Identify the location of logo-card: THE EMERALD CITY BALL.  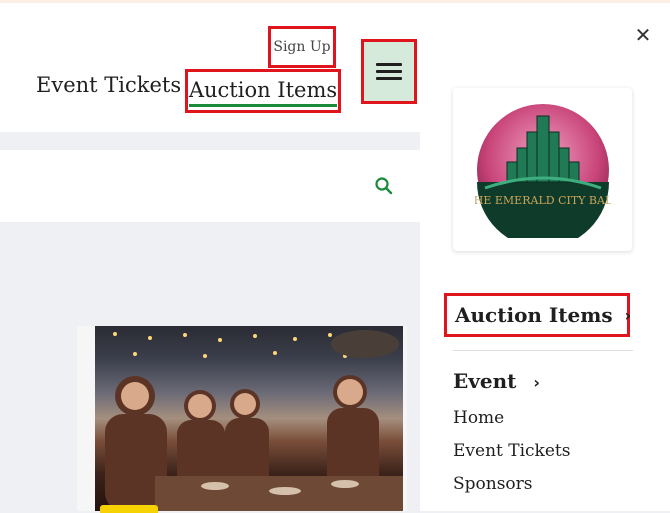
(542, 169).